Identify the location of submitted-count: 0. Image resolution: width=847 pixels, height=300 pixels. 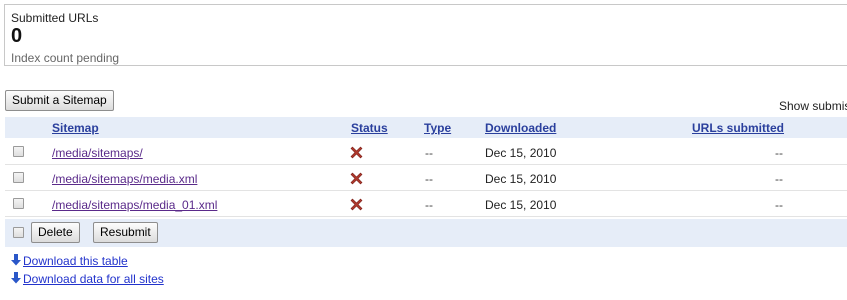
(17, 36).